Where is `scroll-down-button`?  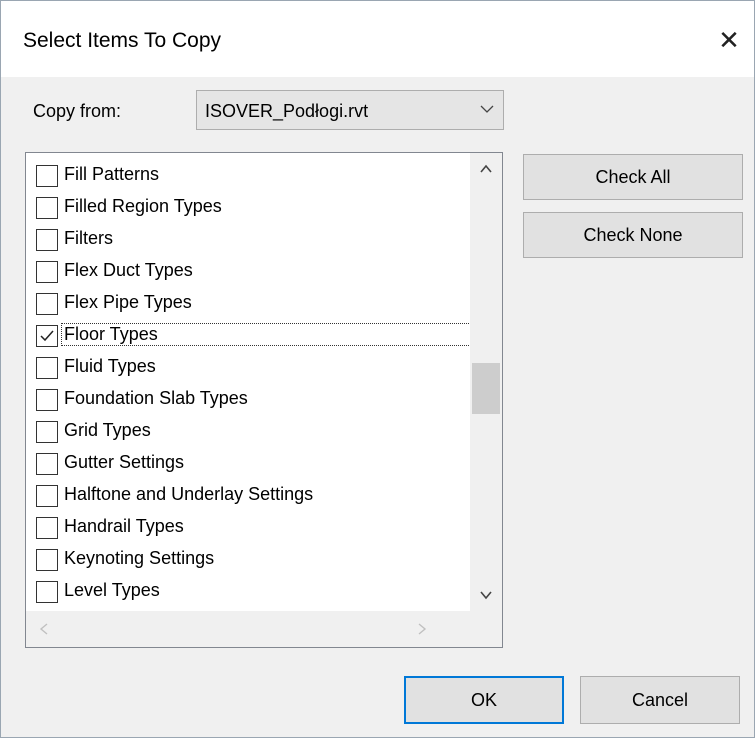
scroll-down-button is located at coordinates (486, 595).